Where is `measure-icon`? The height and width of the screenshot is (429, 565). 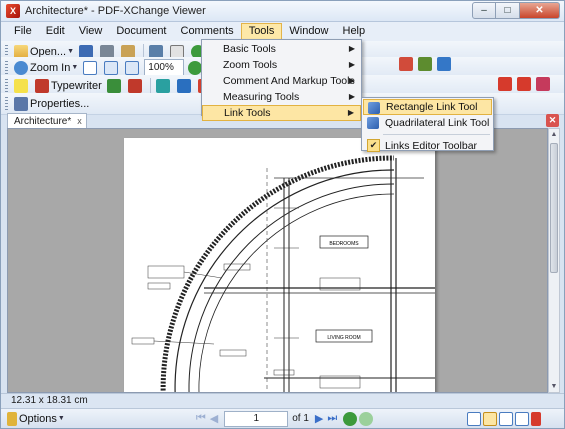 measure-icon is located at coordinates (444, 64).